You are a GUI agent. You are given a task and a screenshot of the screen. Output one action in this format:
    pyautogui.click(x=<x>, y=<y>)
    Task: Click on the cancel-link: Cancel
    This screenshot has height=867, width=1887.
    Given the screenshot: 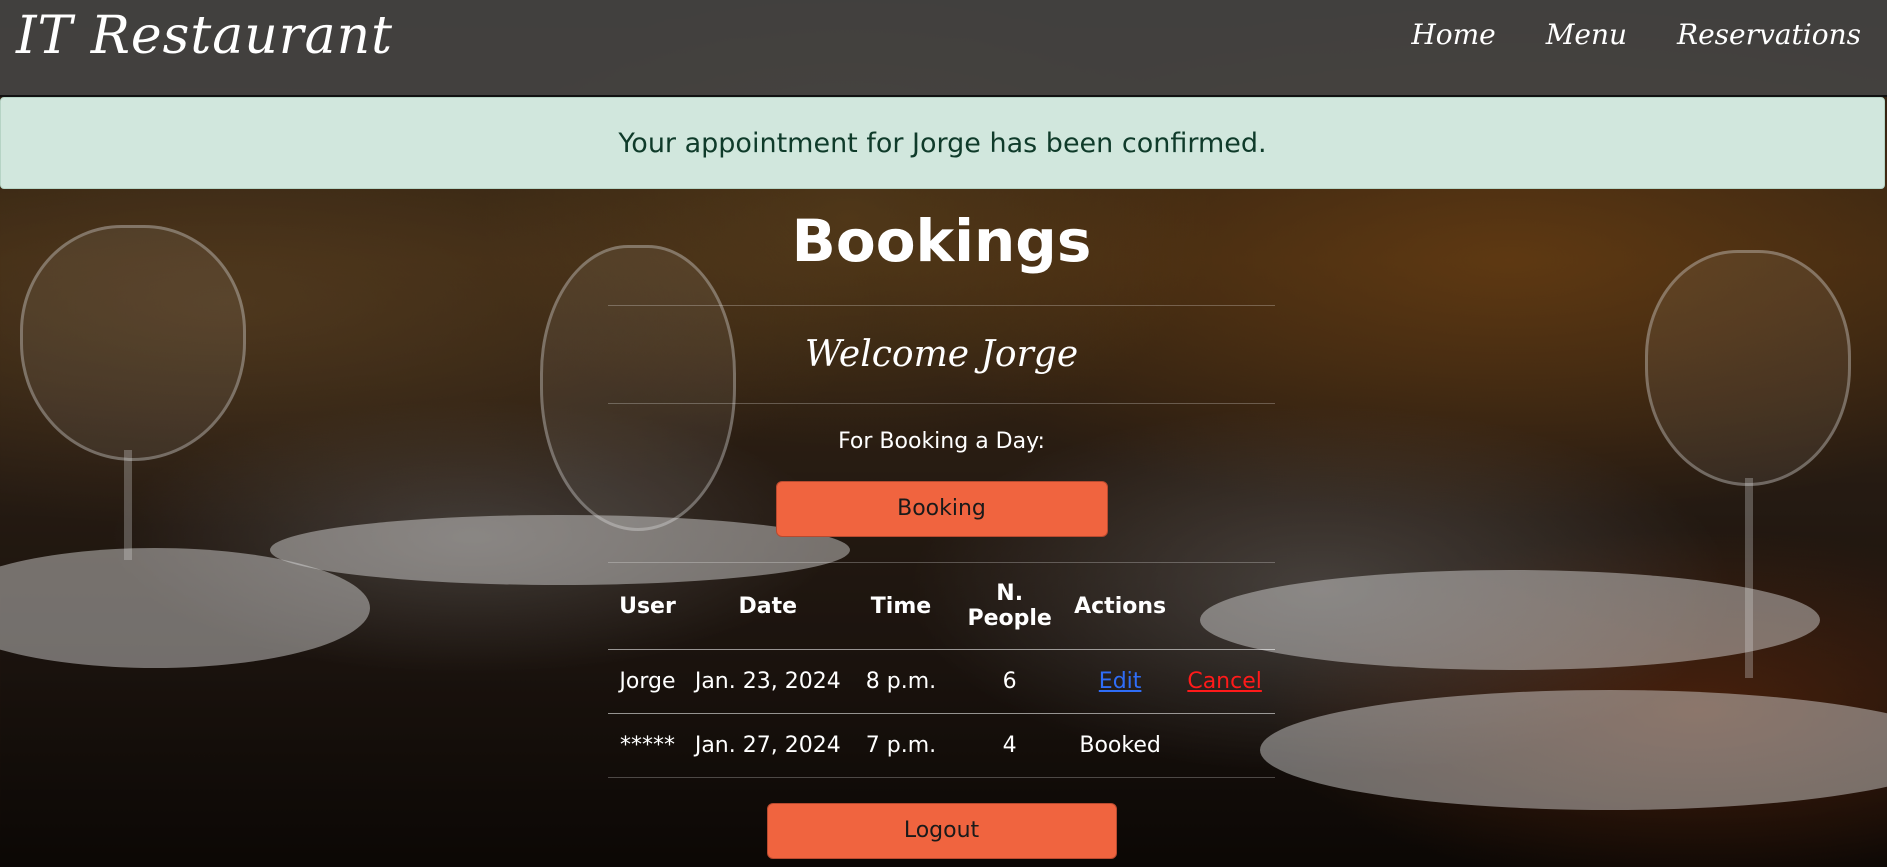 What is the action you would take?
    pyautogui.click(x=1224, y=681)
    